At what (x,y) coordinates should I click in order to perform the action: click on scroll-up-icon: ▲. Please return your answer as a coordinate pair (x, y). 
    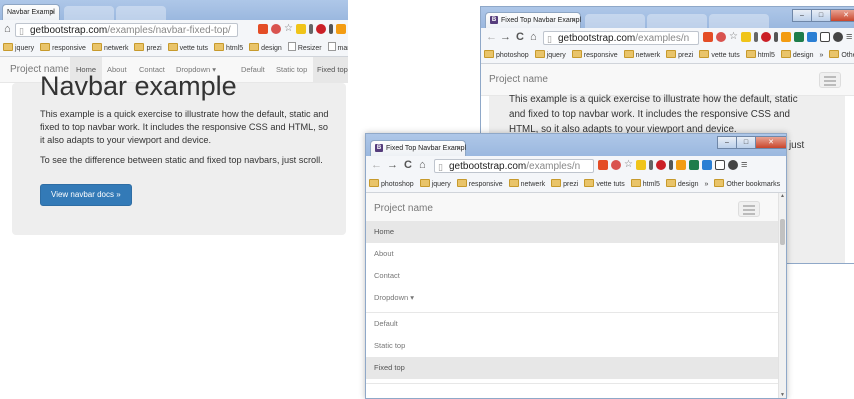
    Looking at the image, I should click on (782, 196).